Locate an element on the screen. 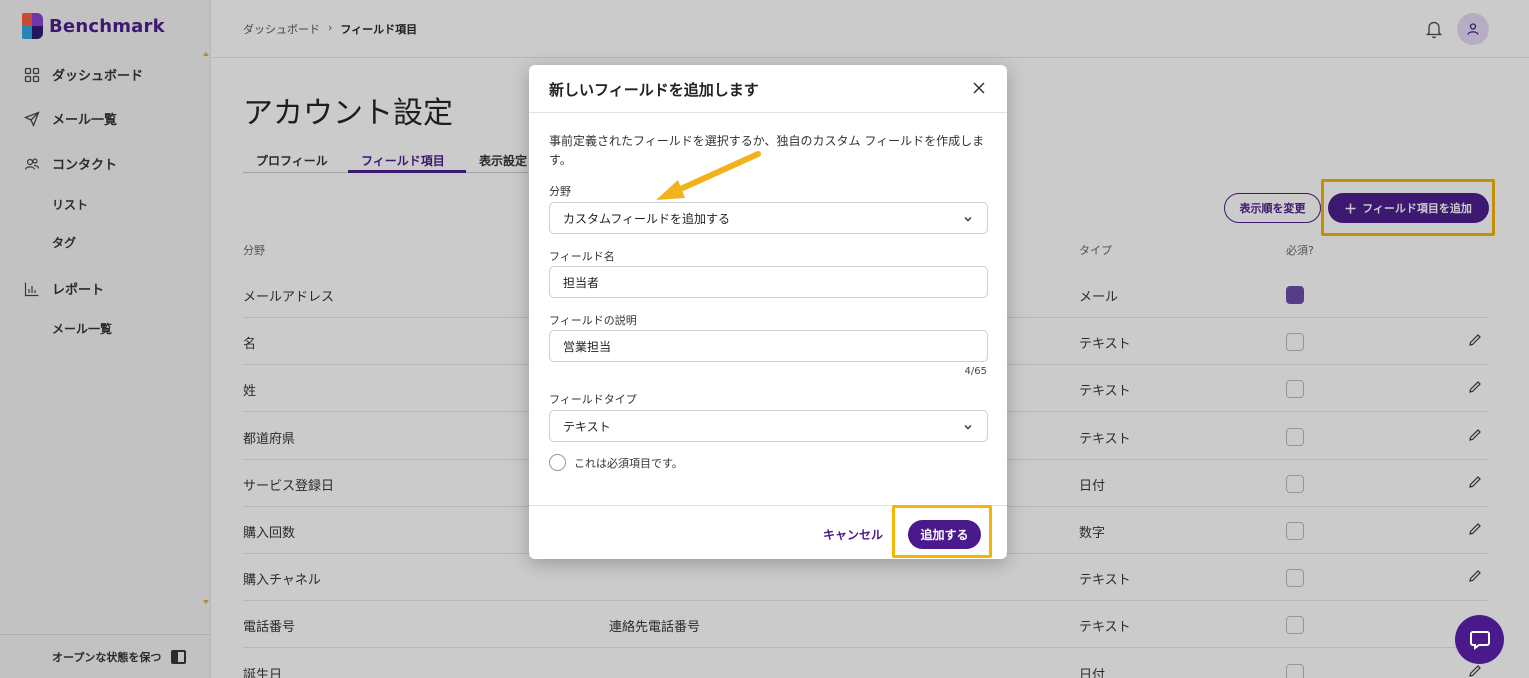 The width and height of the screenshot is (1529, 678). annotation-arrow is located at coordinates (708, 175).